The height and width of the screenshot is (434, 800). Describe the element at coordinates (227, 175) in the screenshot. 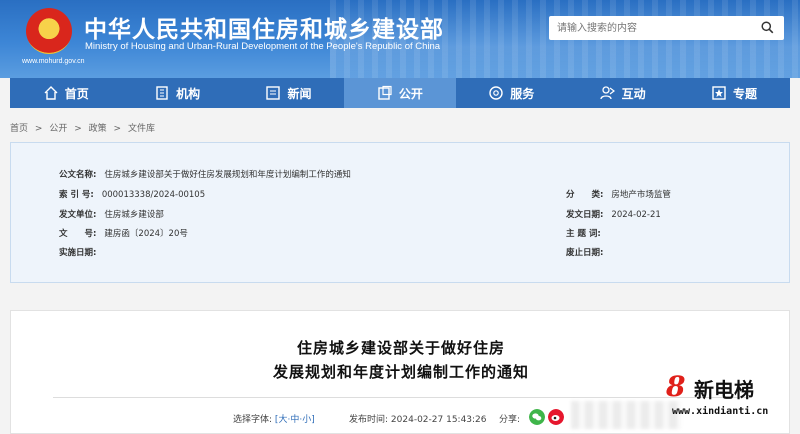

I see `doc-title-value: 住房城乡建设部关于做好住房发展规划和年度计划编制工作的通知` at that location.